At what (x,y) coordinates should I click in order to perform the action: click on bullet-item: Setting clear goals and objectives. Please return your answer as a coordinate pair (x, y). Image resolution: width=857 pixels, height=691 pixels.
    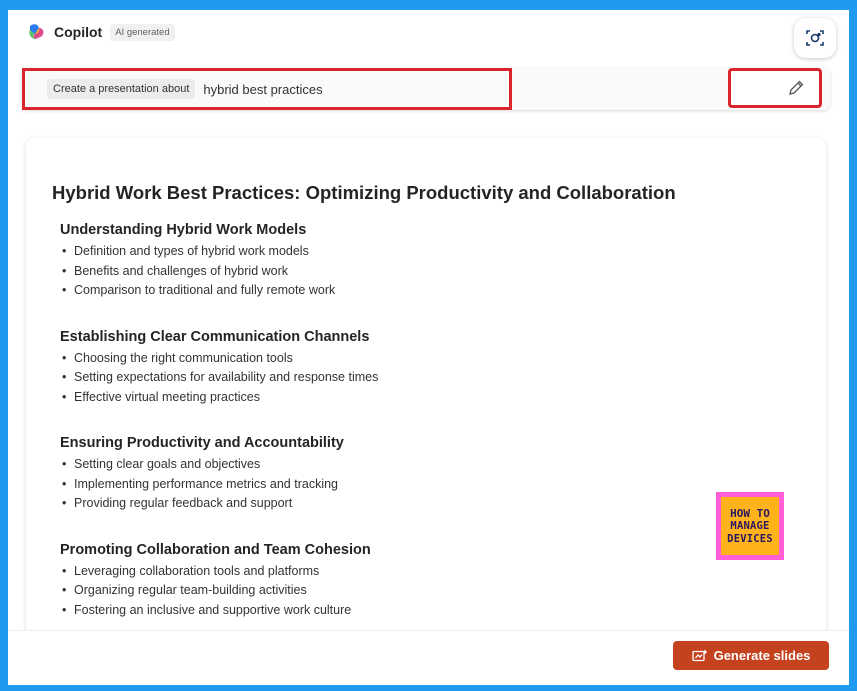
    Looking at the image, I should click on (410, 465).